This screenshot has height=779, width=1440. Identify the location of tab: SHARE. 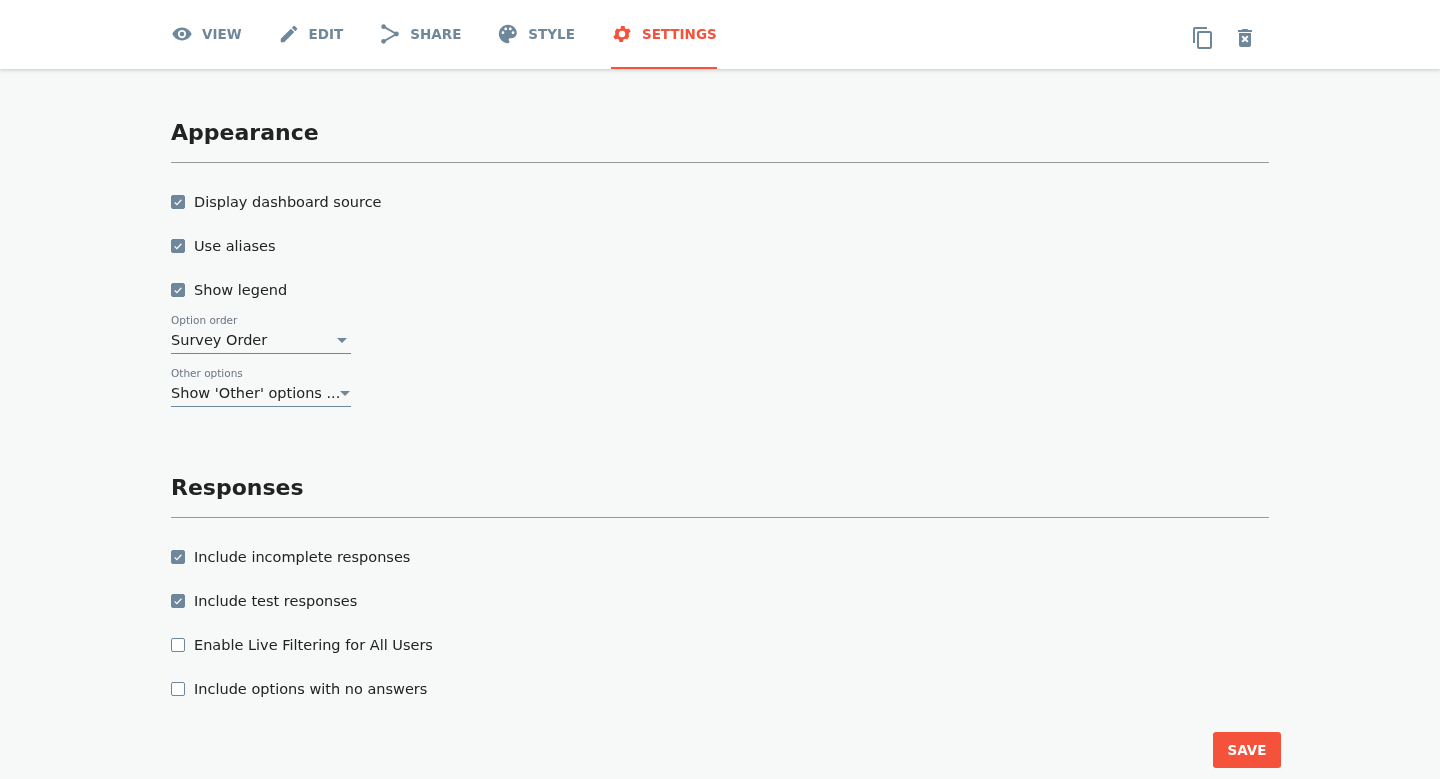
(420, 34).